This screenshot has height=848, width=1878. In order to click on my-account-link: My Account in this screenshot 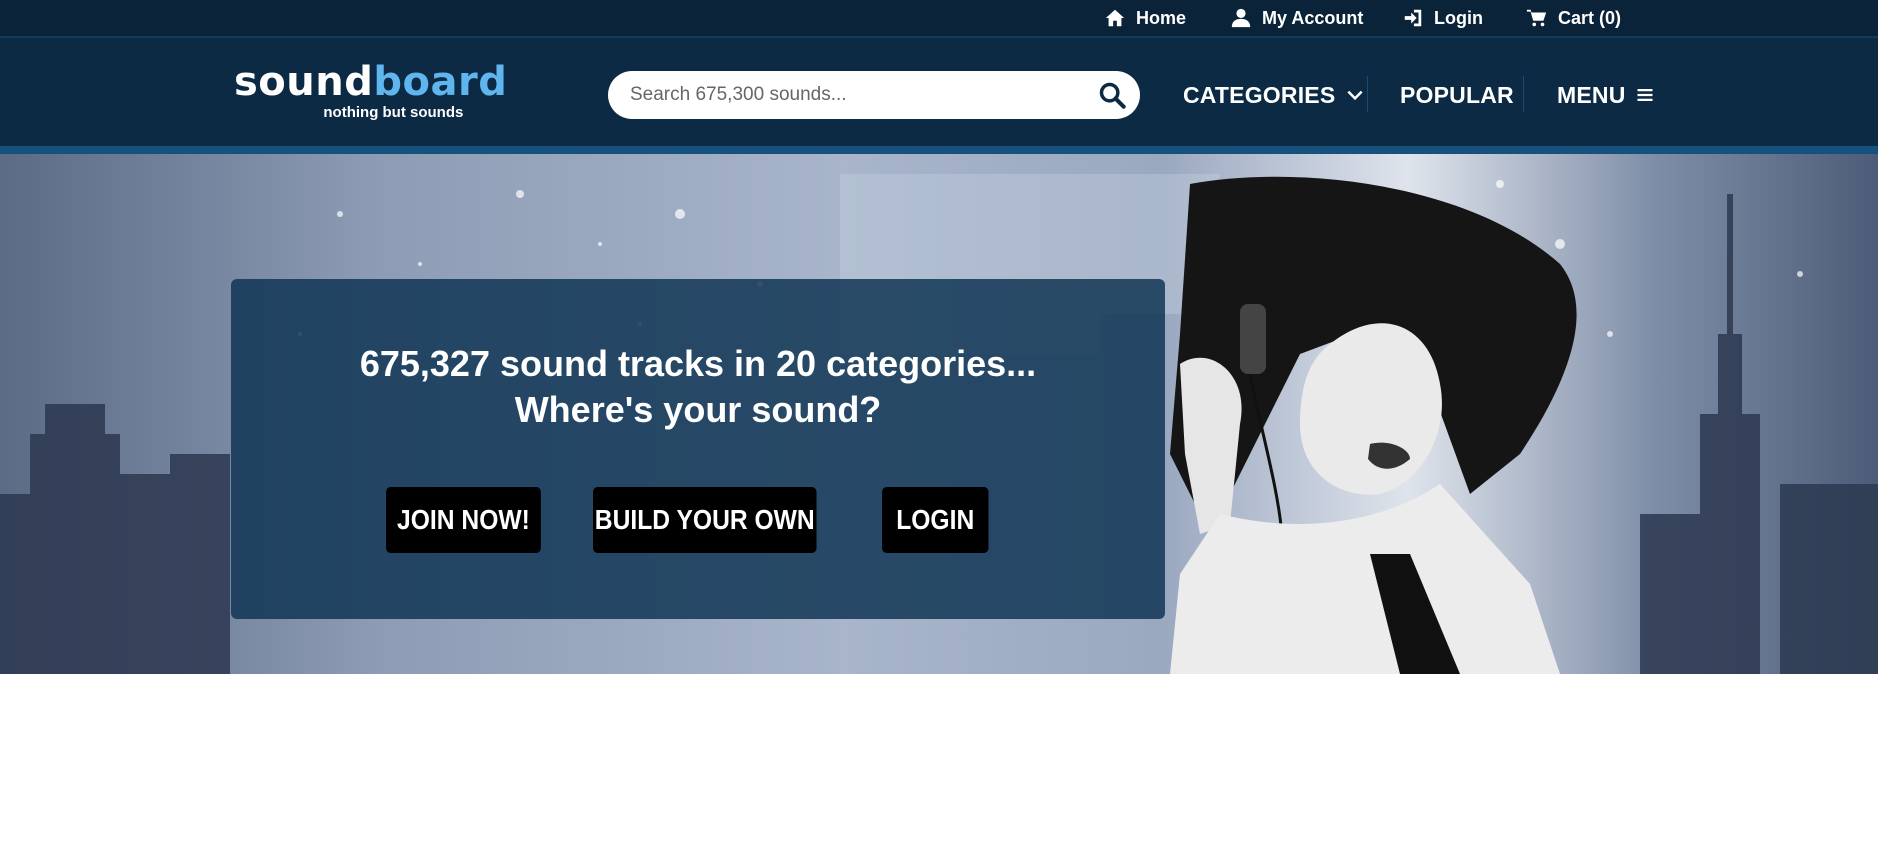, I will do `click(1296, 18)`.